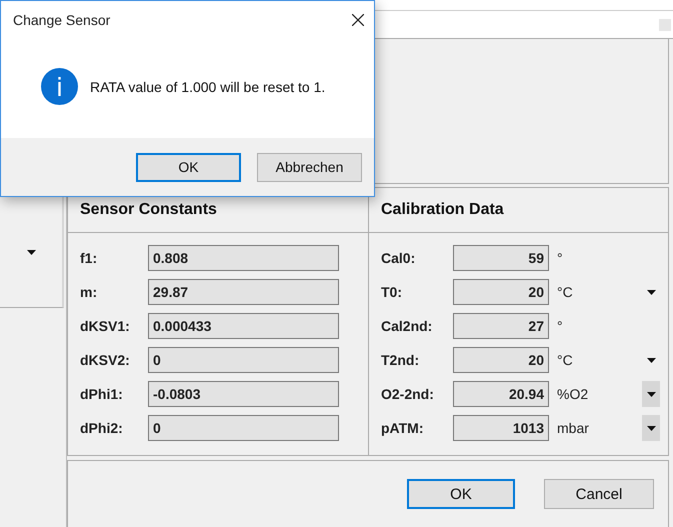  I want to click on field-label: pATM:, so click(402, 428).